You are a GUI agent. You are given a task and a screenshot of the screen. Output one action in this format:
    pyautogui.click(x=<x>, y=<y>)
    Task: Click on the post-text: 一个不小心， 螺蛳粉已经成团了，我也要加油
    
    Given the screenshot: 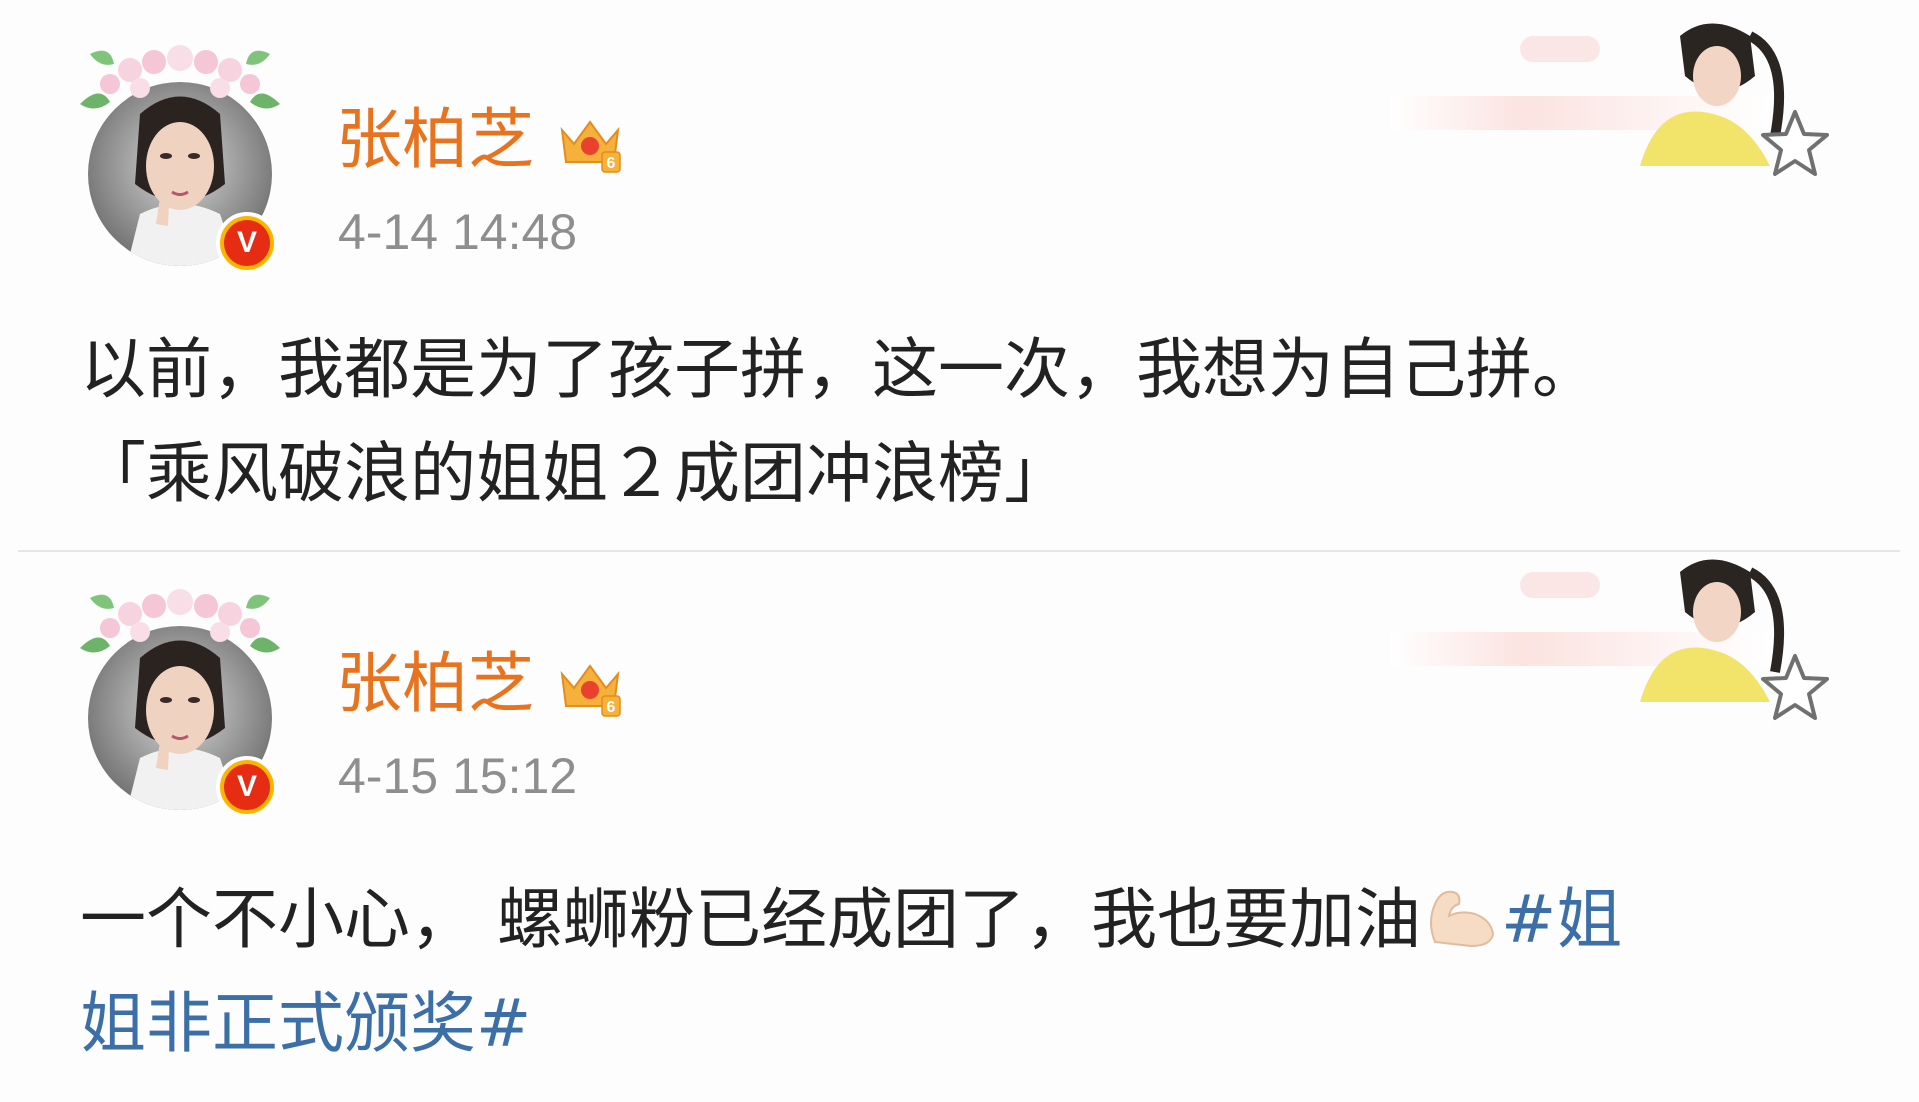 What is the action you would take?
    pyautogui.click(x=750, y=919)
    